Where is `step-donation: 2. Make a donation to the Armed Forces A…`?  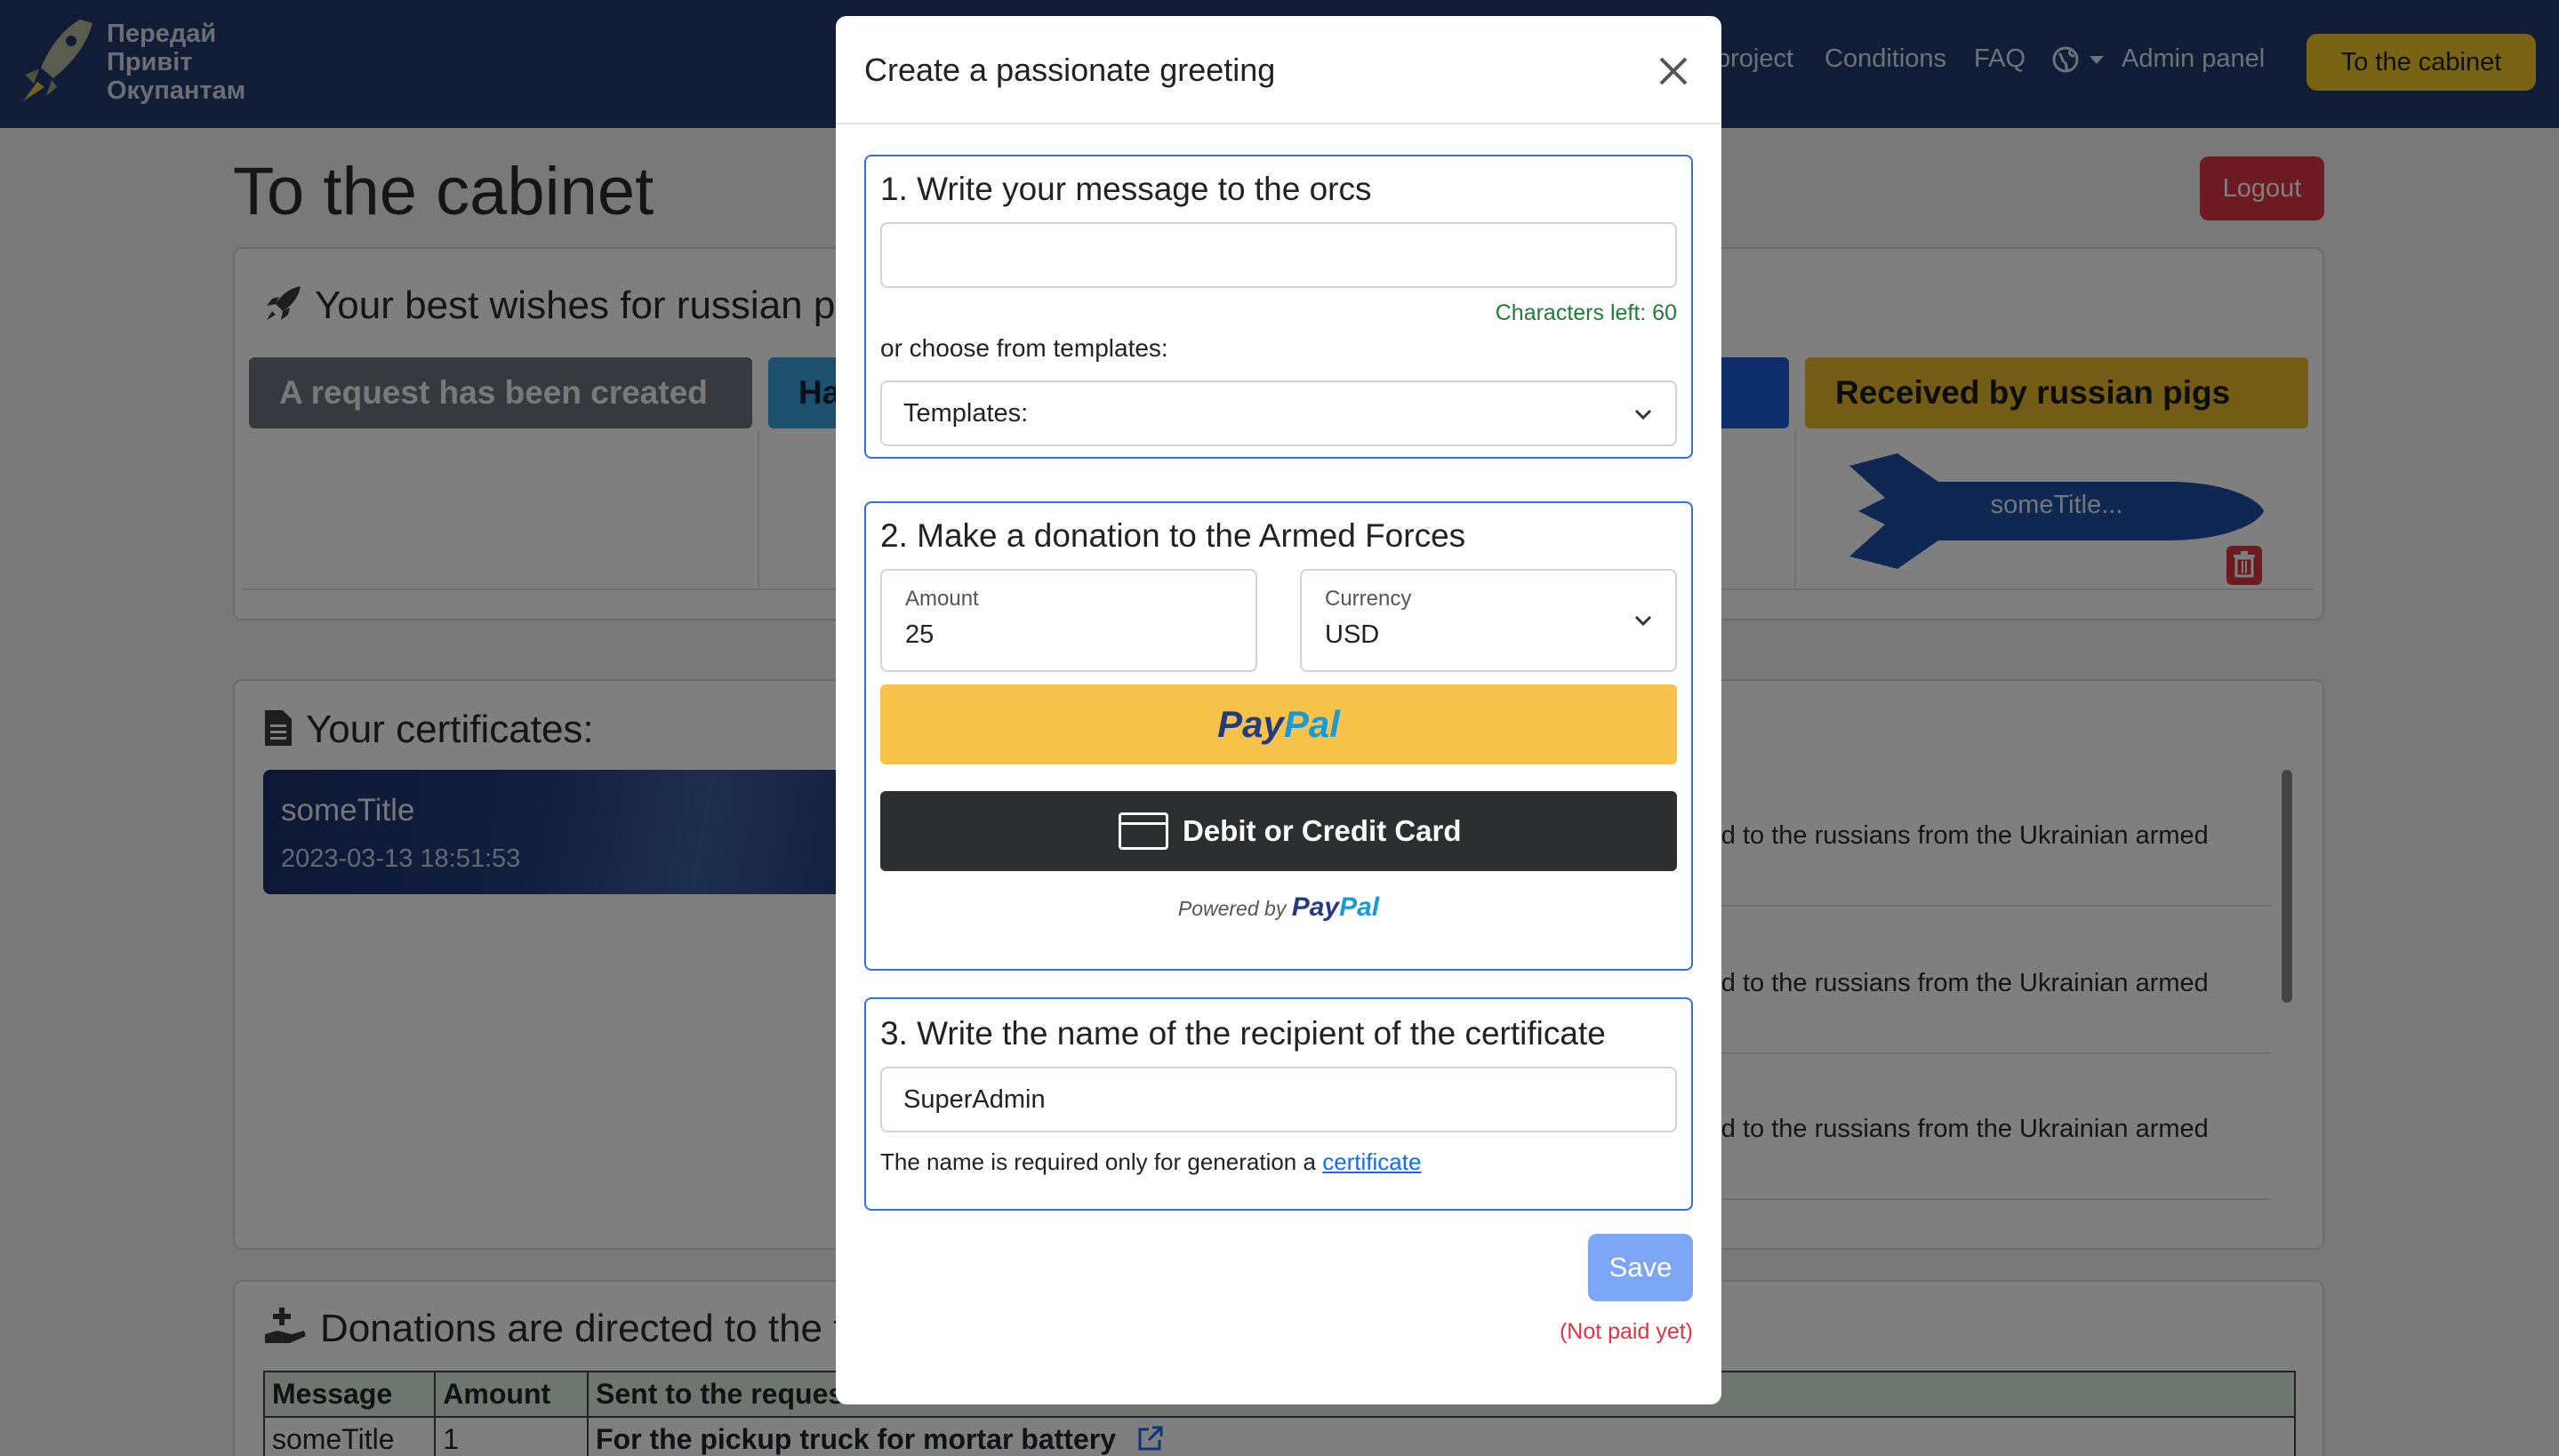 step-donation: 2. Make a donation to the Armed Forces A… is located at coordinates (1278, 736).